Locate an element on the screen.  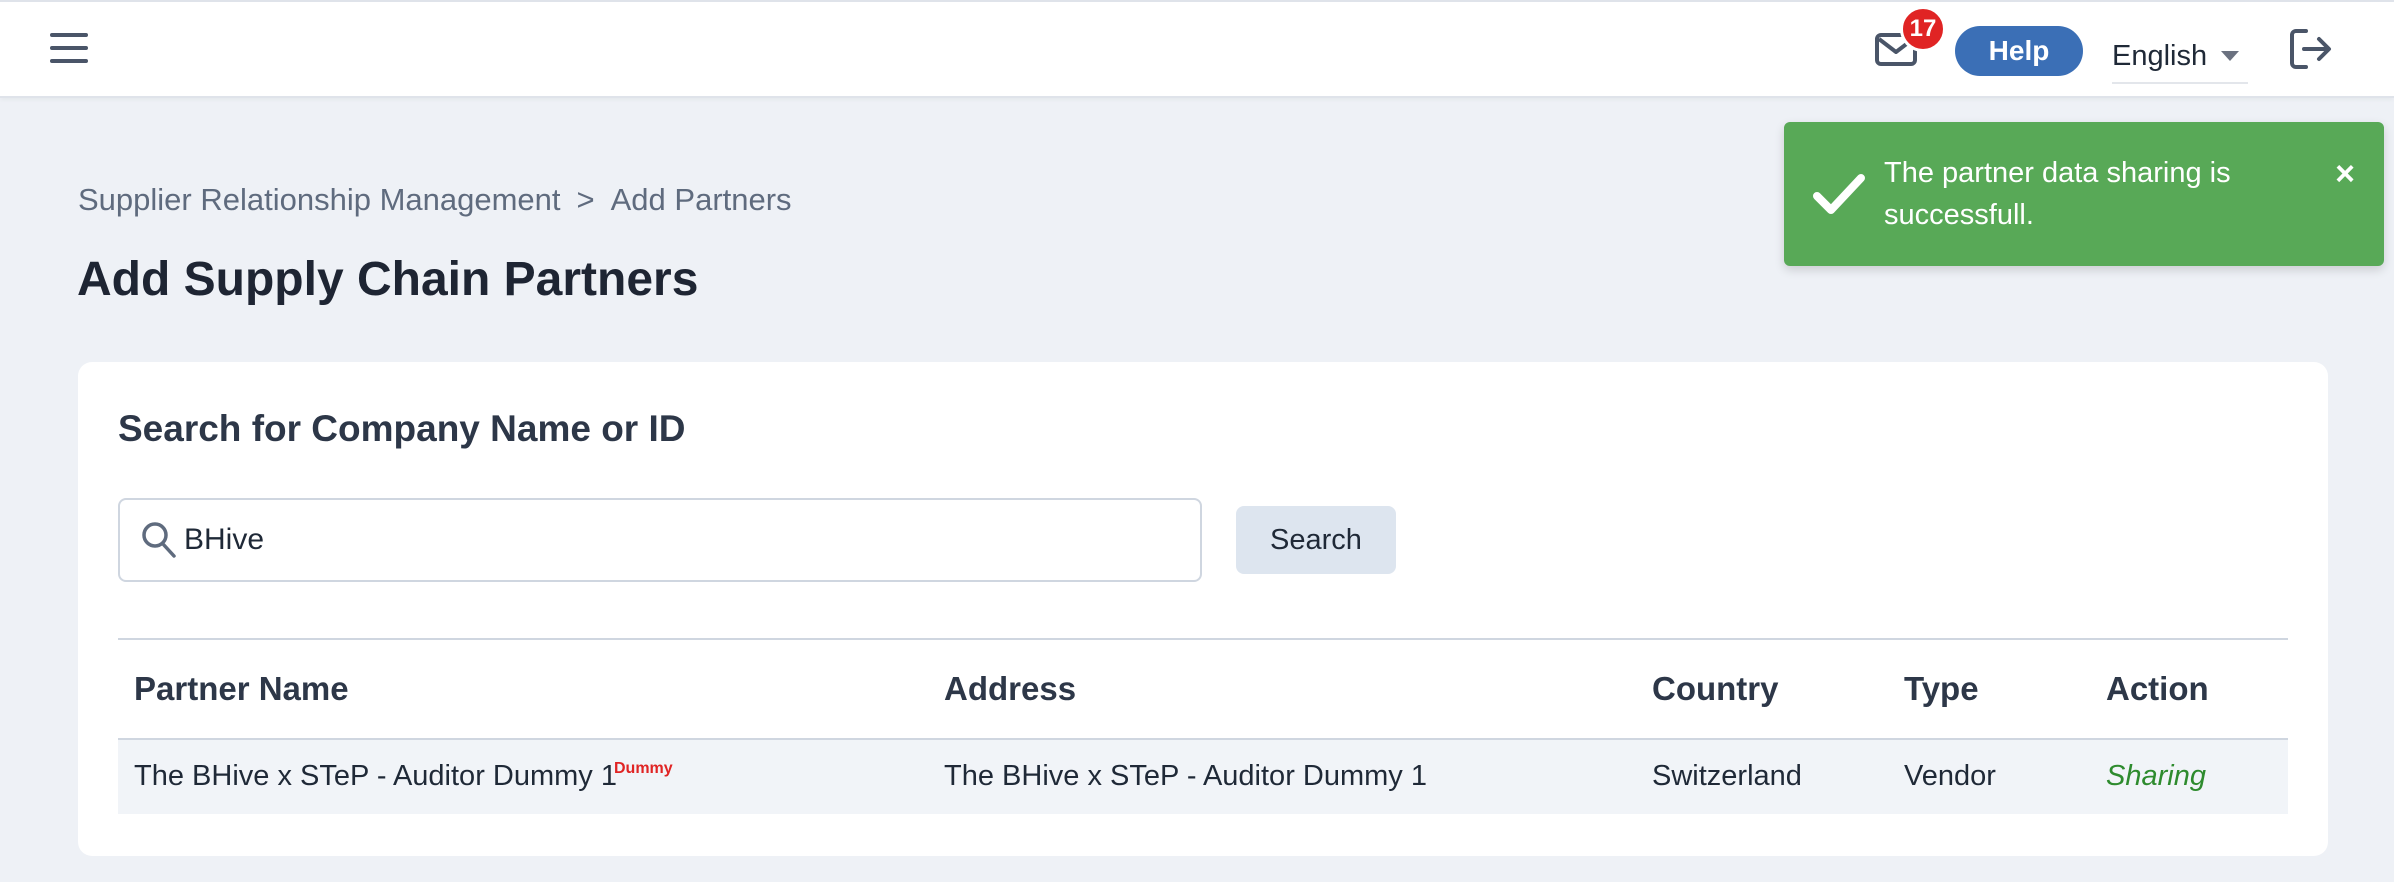
hamburger-menu-icon is located at coordinates (69, 50).